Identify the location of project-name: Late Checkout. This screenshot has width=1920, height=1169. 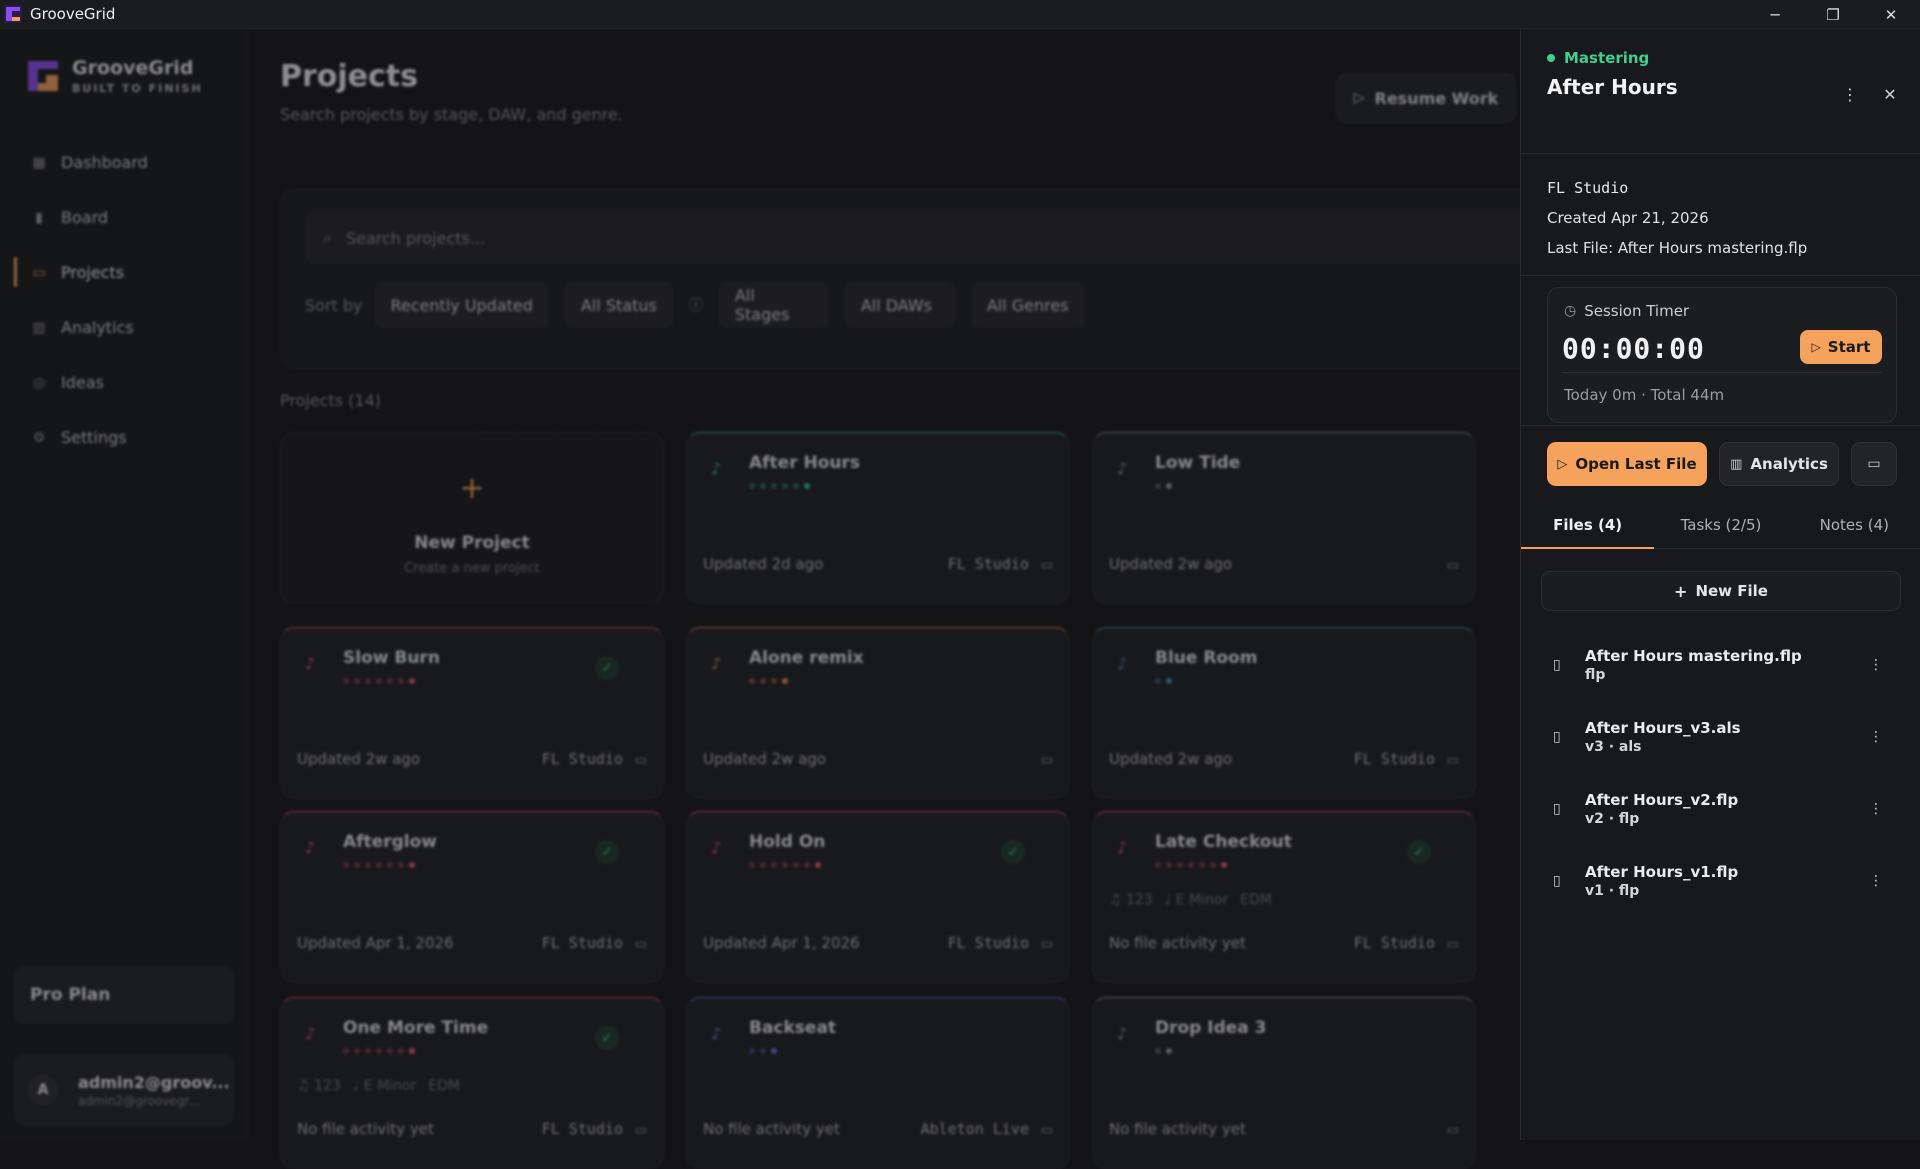
(1223, 842).